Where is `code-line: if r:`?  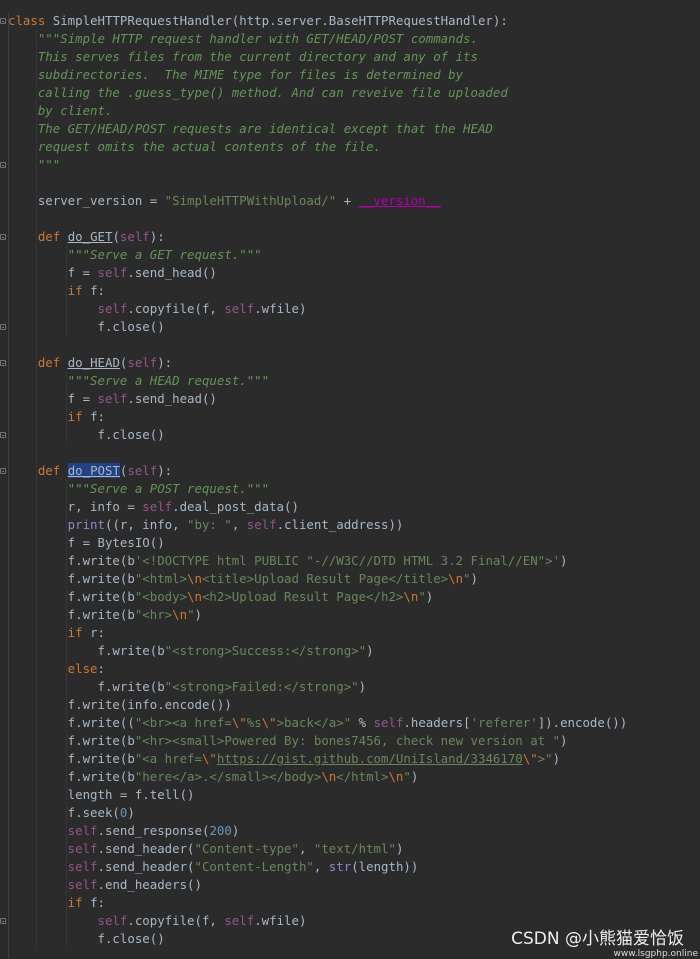
code-line: if r: is located at coordinates (56, 633).